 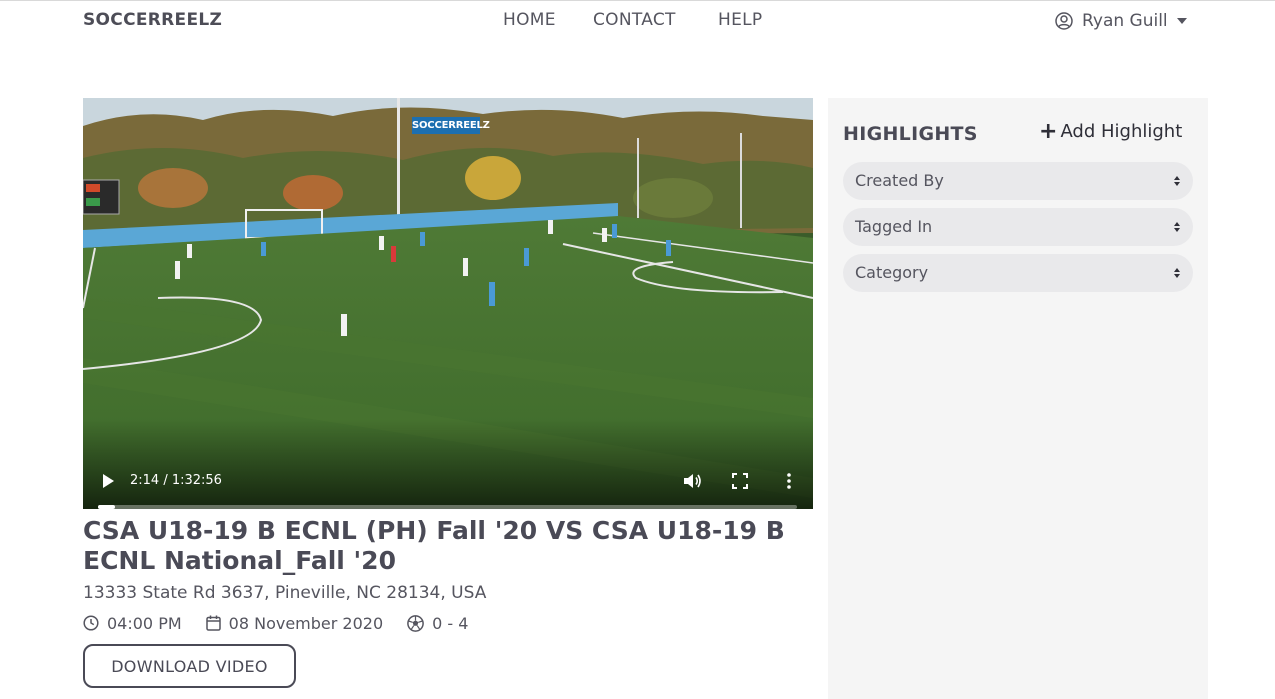 What do you see at coordinates (894, 226) in the screenshot?
I see `tagged-in-label: Tagged In` at bounding box center [894, 226].